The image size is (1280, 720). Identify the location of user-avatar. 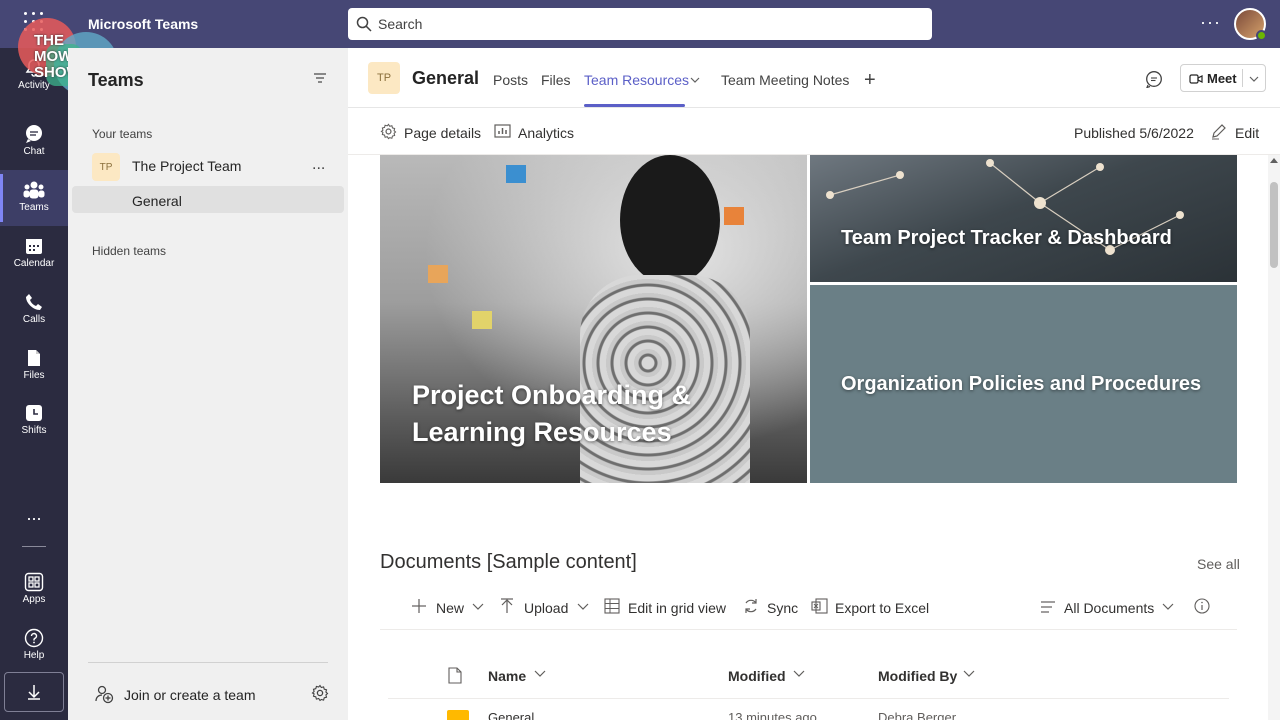
(1250, 24).